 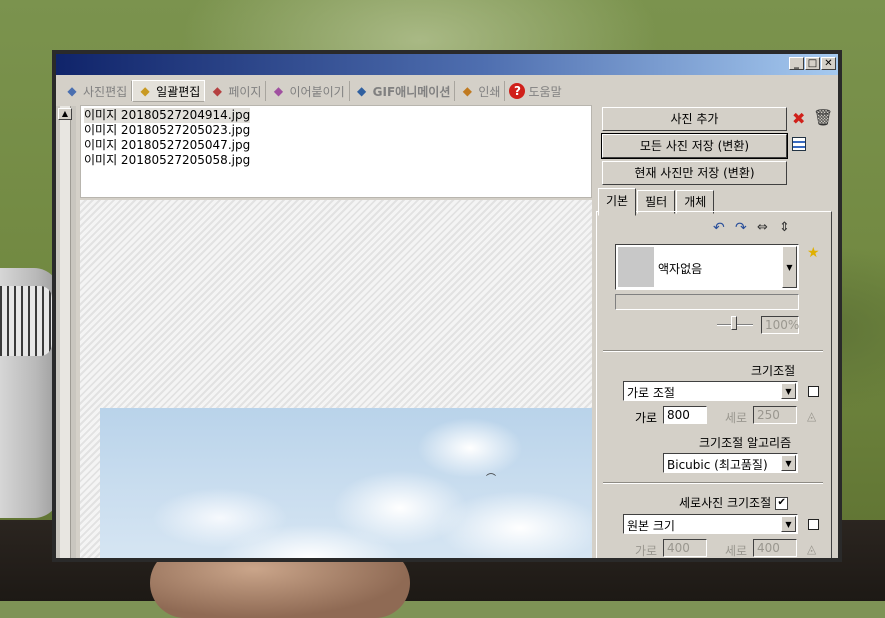 What do you see at coordinates (796, 63) in the screenshot?
I see `minimize-button: _` at bounding box center [796, 63].